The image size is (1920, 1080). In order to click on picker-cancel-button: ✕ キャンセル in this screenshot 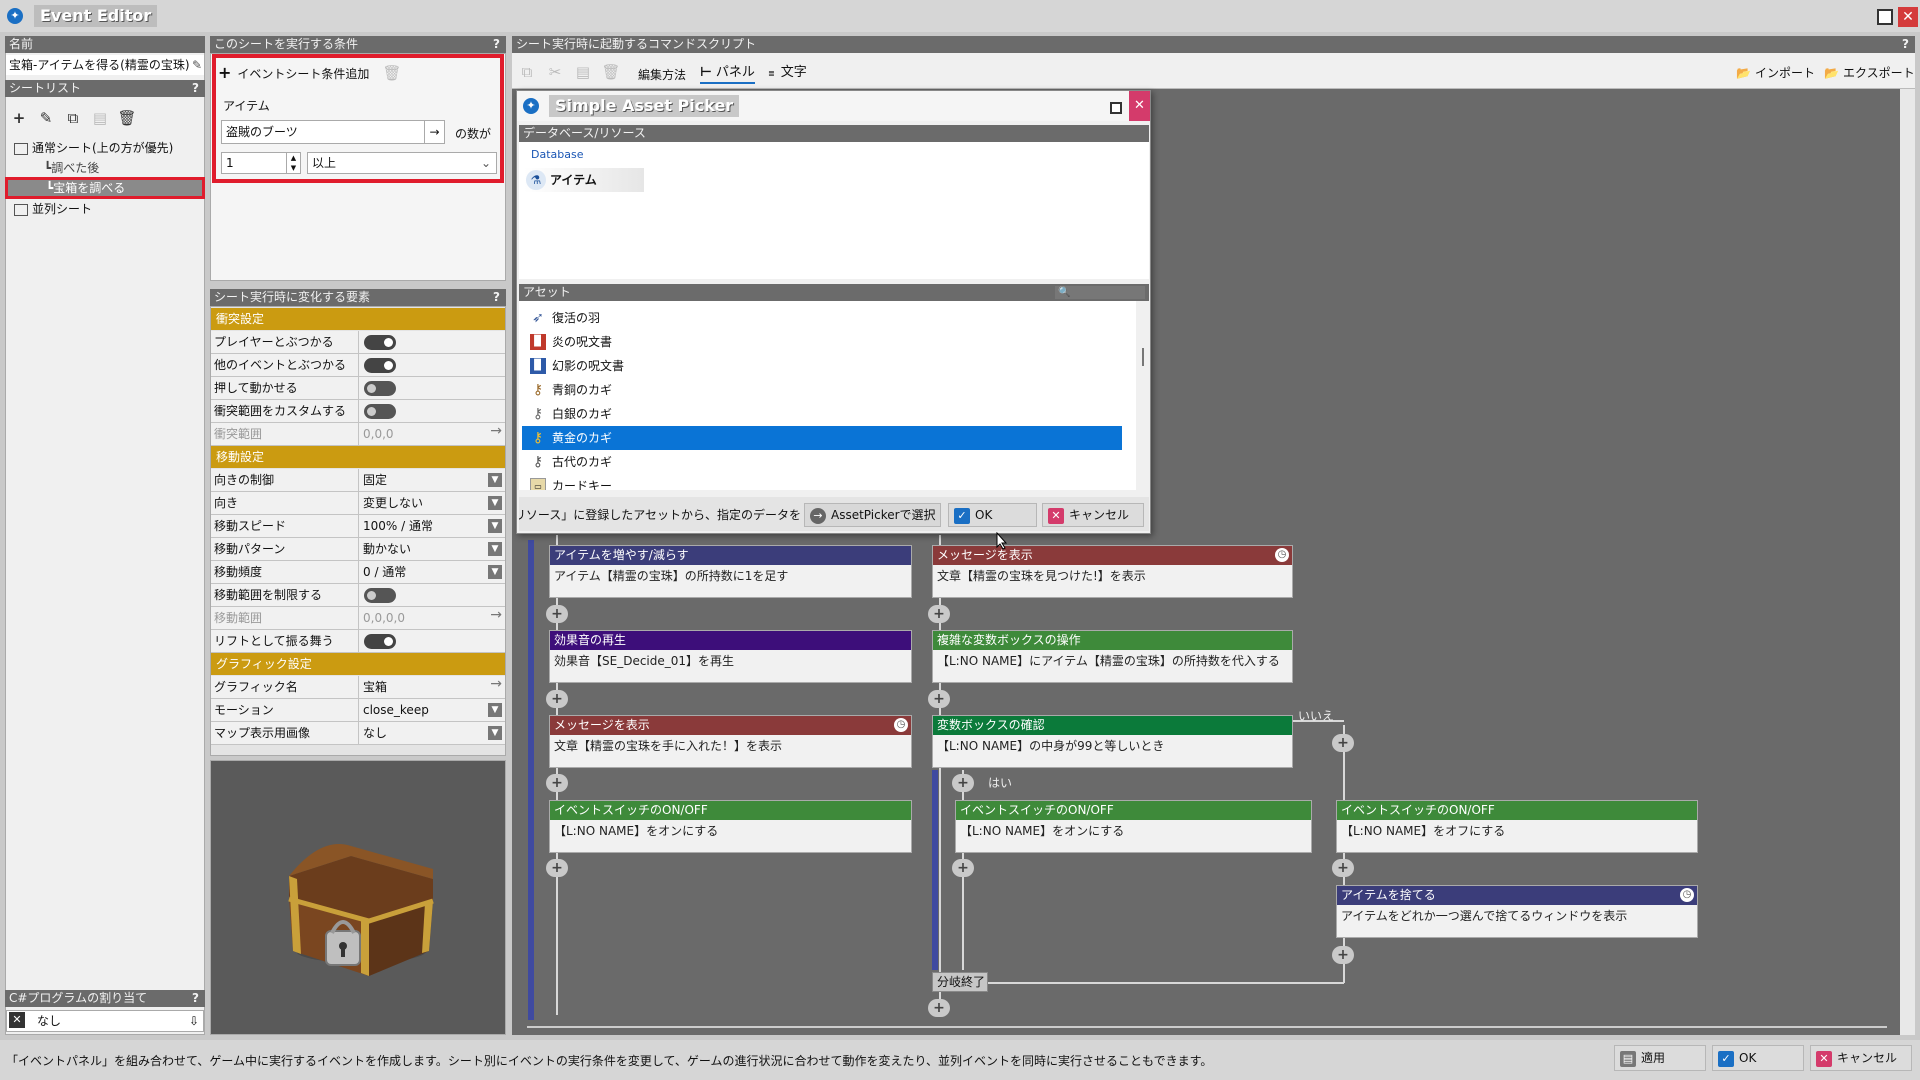, I will do `click(1093, 515)`.